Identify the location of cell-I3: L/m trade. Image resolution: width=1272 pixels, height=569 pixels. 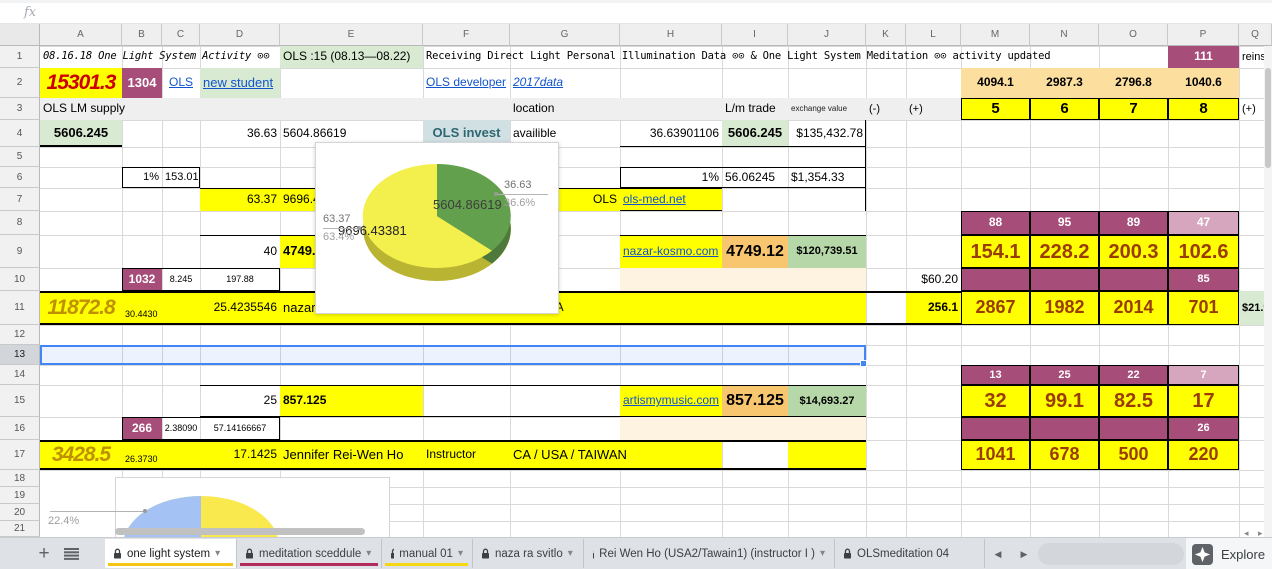
(755, 109).